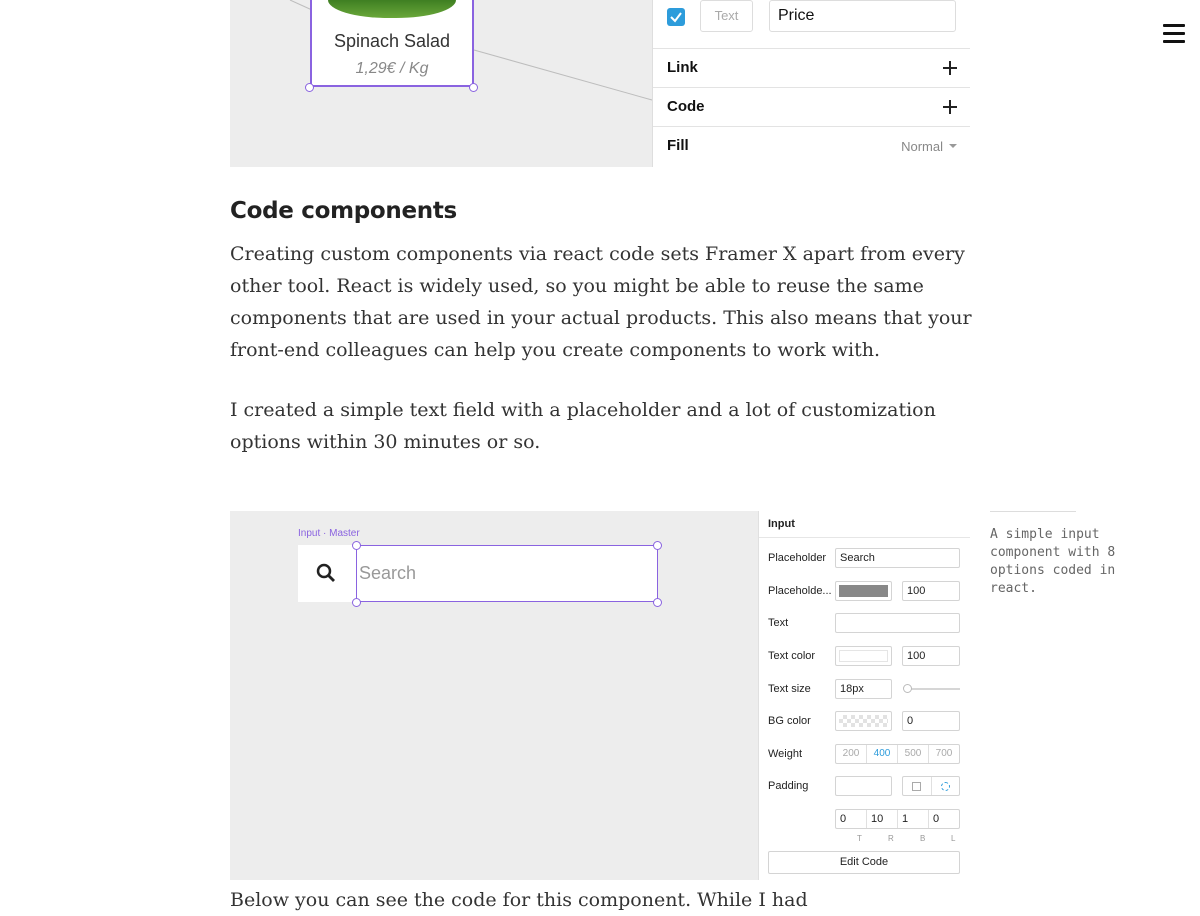 The image size is (1200, 916). What do you see at coordinates (392, 41) in the screenshot?
I see `card-name: Spinach Salad` at bounding box center [392, 41].